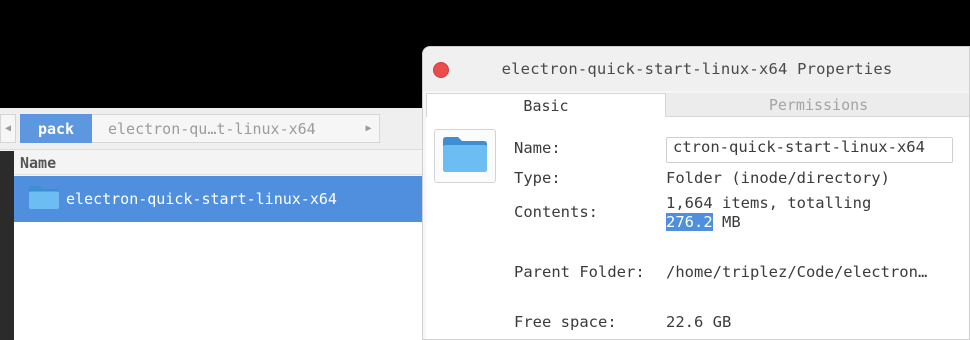 Image resolution: width=970 pixels, height=340 pixels. What do you see at coordinates (556, 212) in the screenshot?
I see `contents-label: Contents:` at bounding box center [556, 212].